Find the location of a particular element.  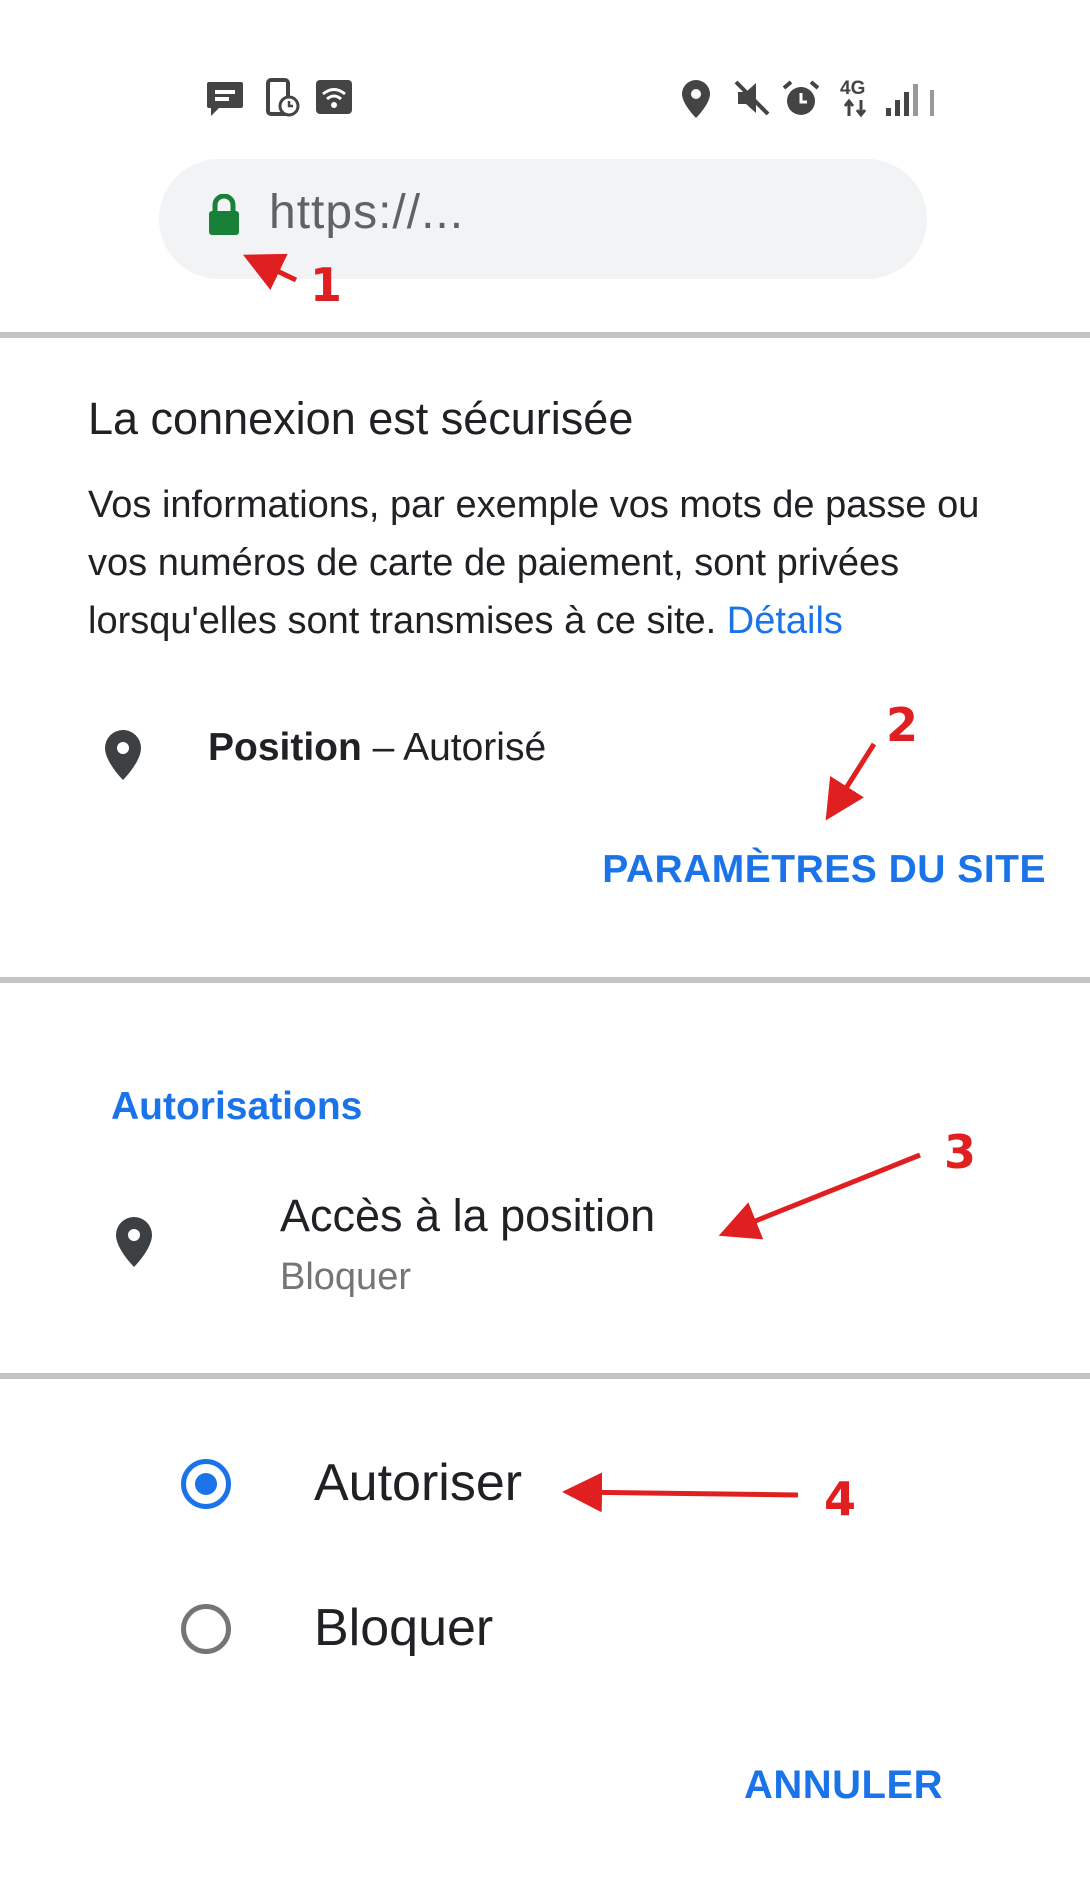

annotation-label-3: 3 is located at coordinates (960, 1152).